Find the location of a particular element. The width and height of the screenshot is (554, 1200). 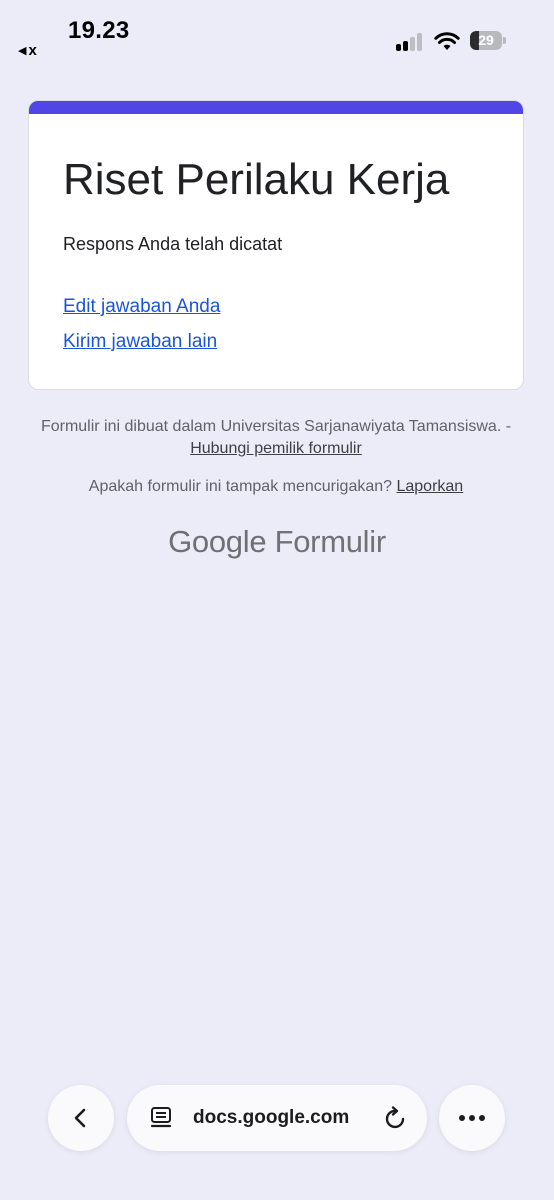

browser-back-button is located at coordinates (81, 1118).